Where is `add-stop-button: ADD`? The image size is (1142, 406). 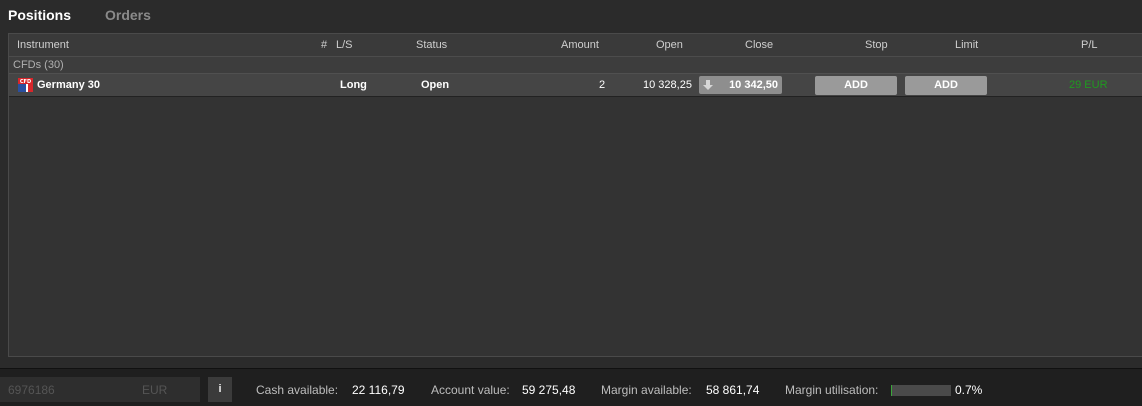
add-stop-button: ADD is located at coordinates (856, 85).